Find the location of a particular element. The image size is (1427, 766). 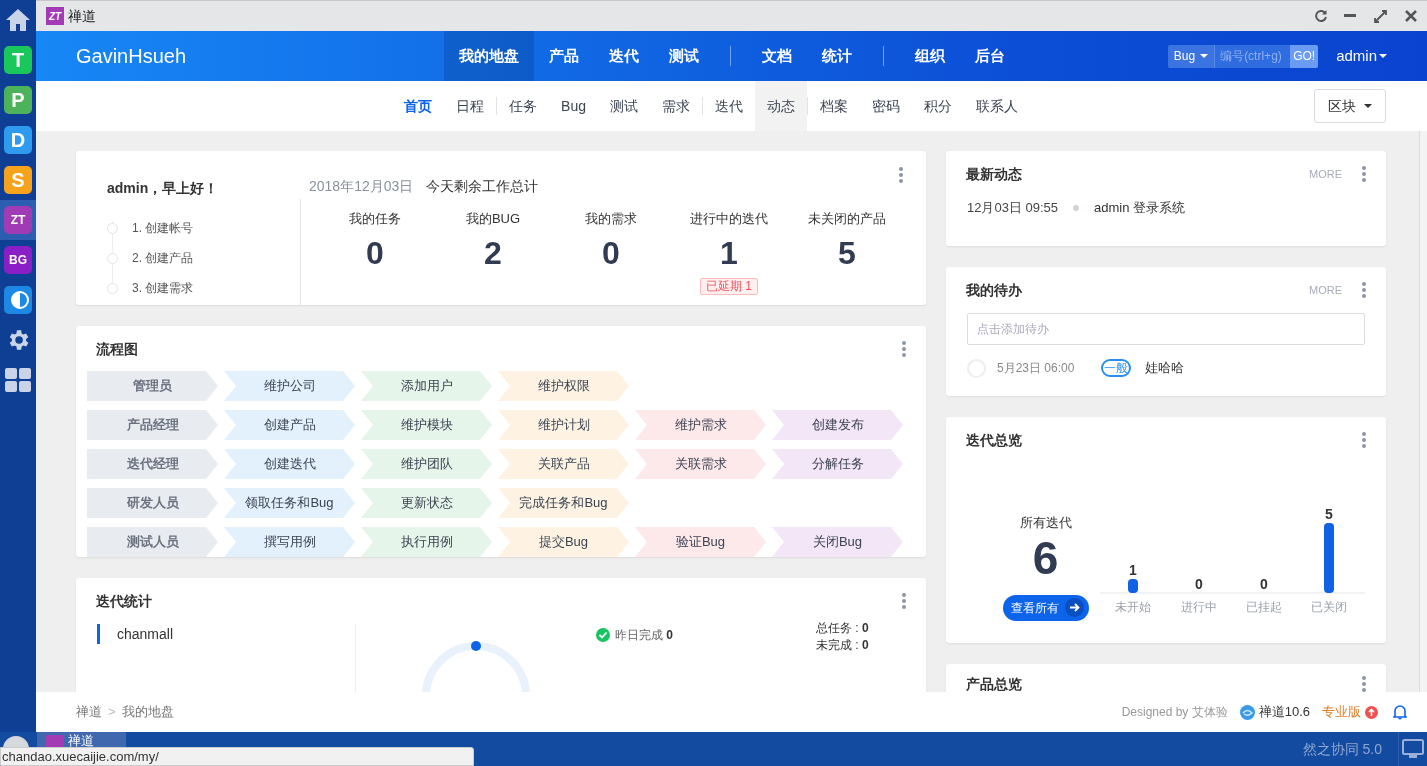

stat-label: 未关闭的产品 is located at coordinates (847, 219).